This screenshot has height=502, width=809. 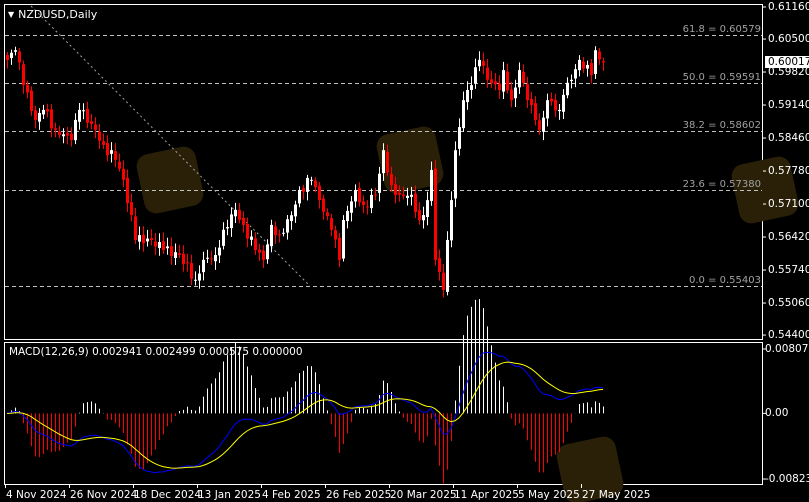 What do you see at coordinates (229, 495) in the screenshot?
I see `date-axis-label: 13 Jan 2025` at bounding box center [229, 495].